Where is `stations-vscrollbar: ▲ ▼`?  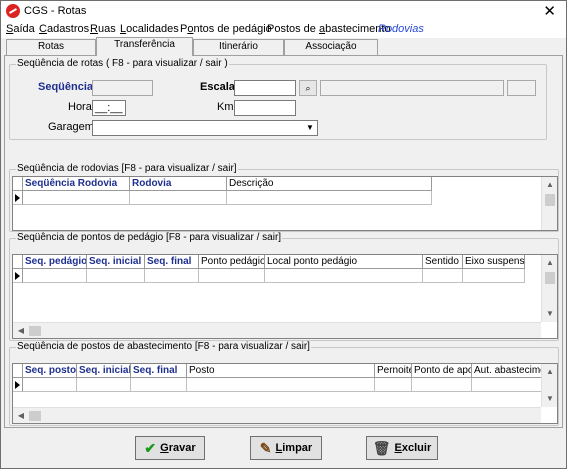
stations-vscrollbar: ▲ ▼ is located at coordinates (549, 385).